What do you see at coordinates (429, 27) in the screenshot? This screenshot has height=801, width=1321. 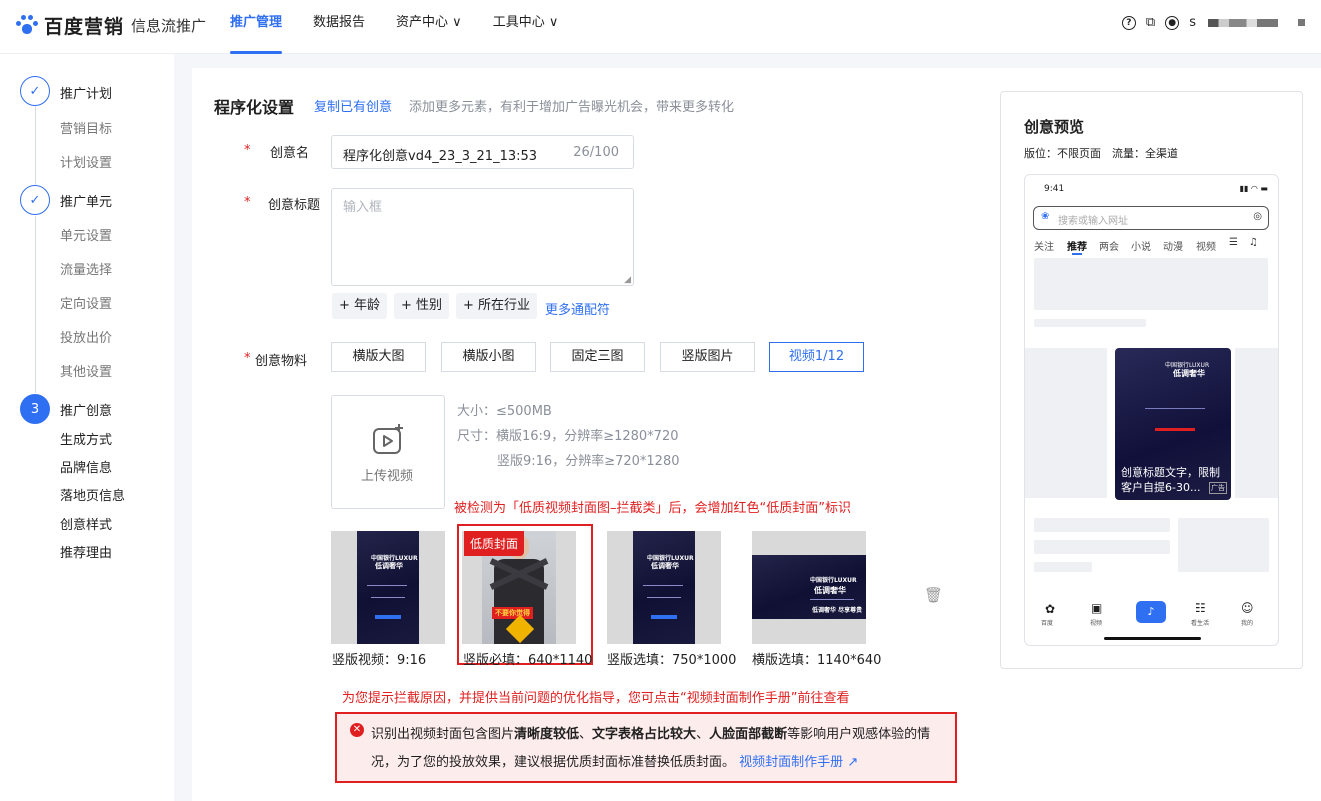 I see `nav-tab-assets: 资产中心 ∨` at bounding box center [429, 27].